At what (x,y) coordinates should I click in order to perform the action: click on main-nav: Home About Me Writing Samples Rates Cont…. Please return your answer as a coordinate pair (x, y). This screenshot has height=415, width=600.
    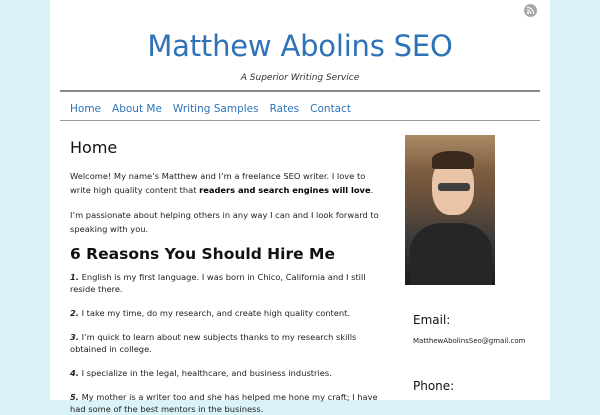
    Looking at the image, I should click on (216, 109).